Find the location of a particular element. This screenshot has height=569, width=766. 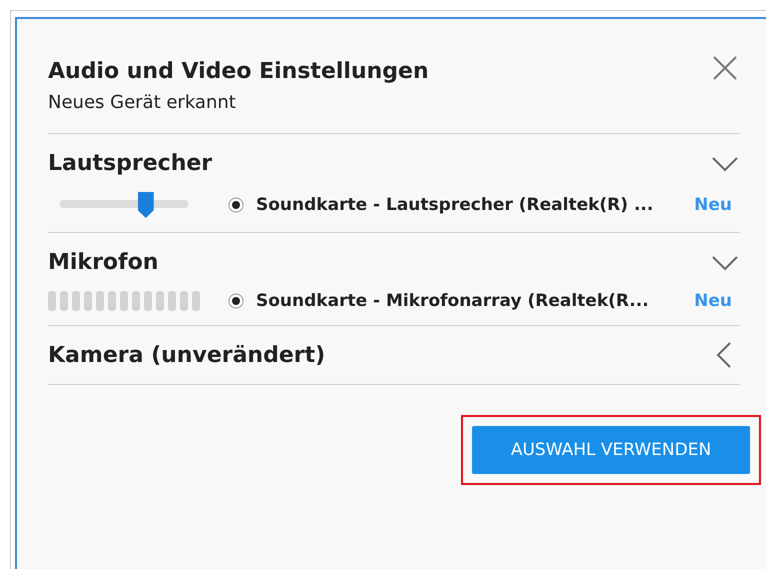

section-title: Kamera (unverändert) is located at coordinates (187, 355).